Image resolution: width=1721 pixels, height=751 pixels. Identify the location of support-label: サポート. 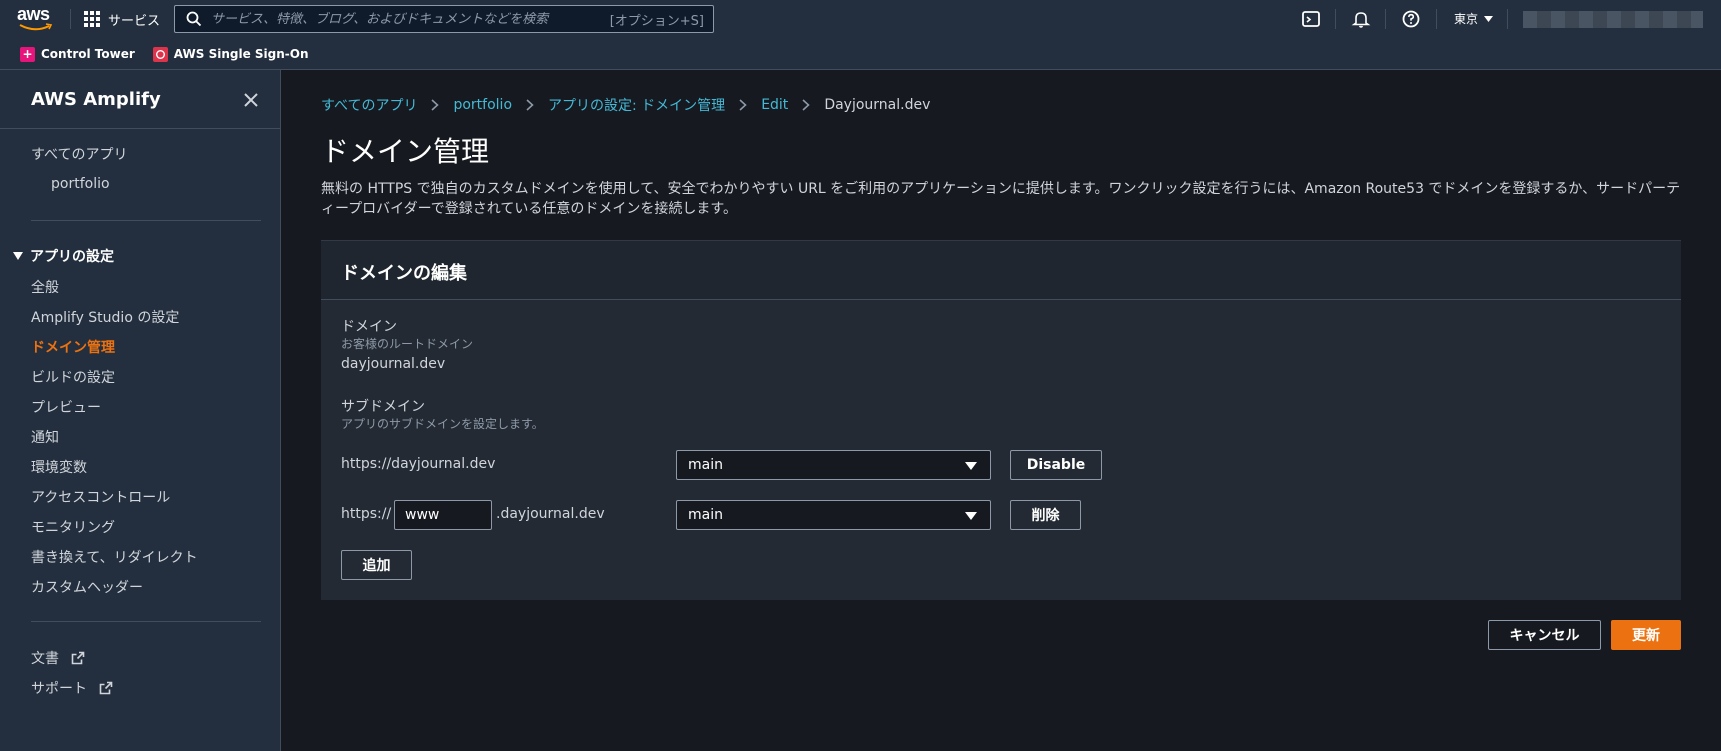
(59, 689).